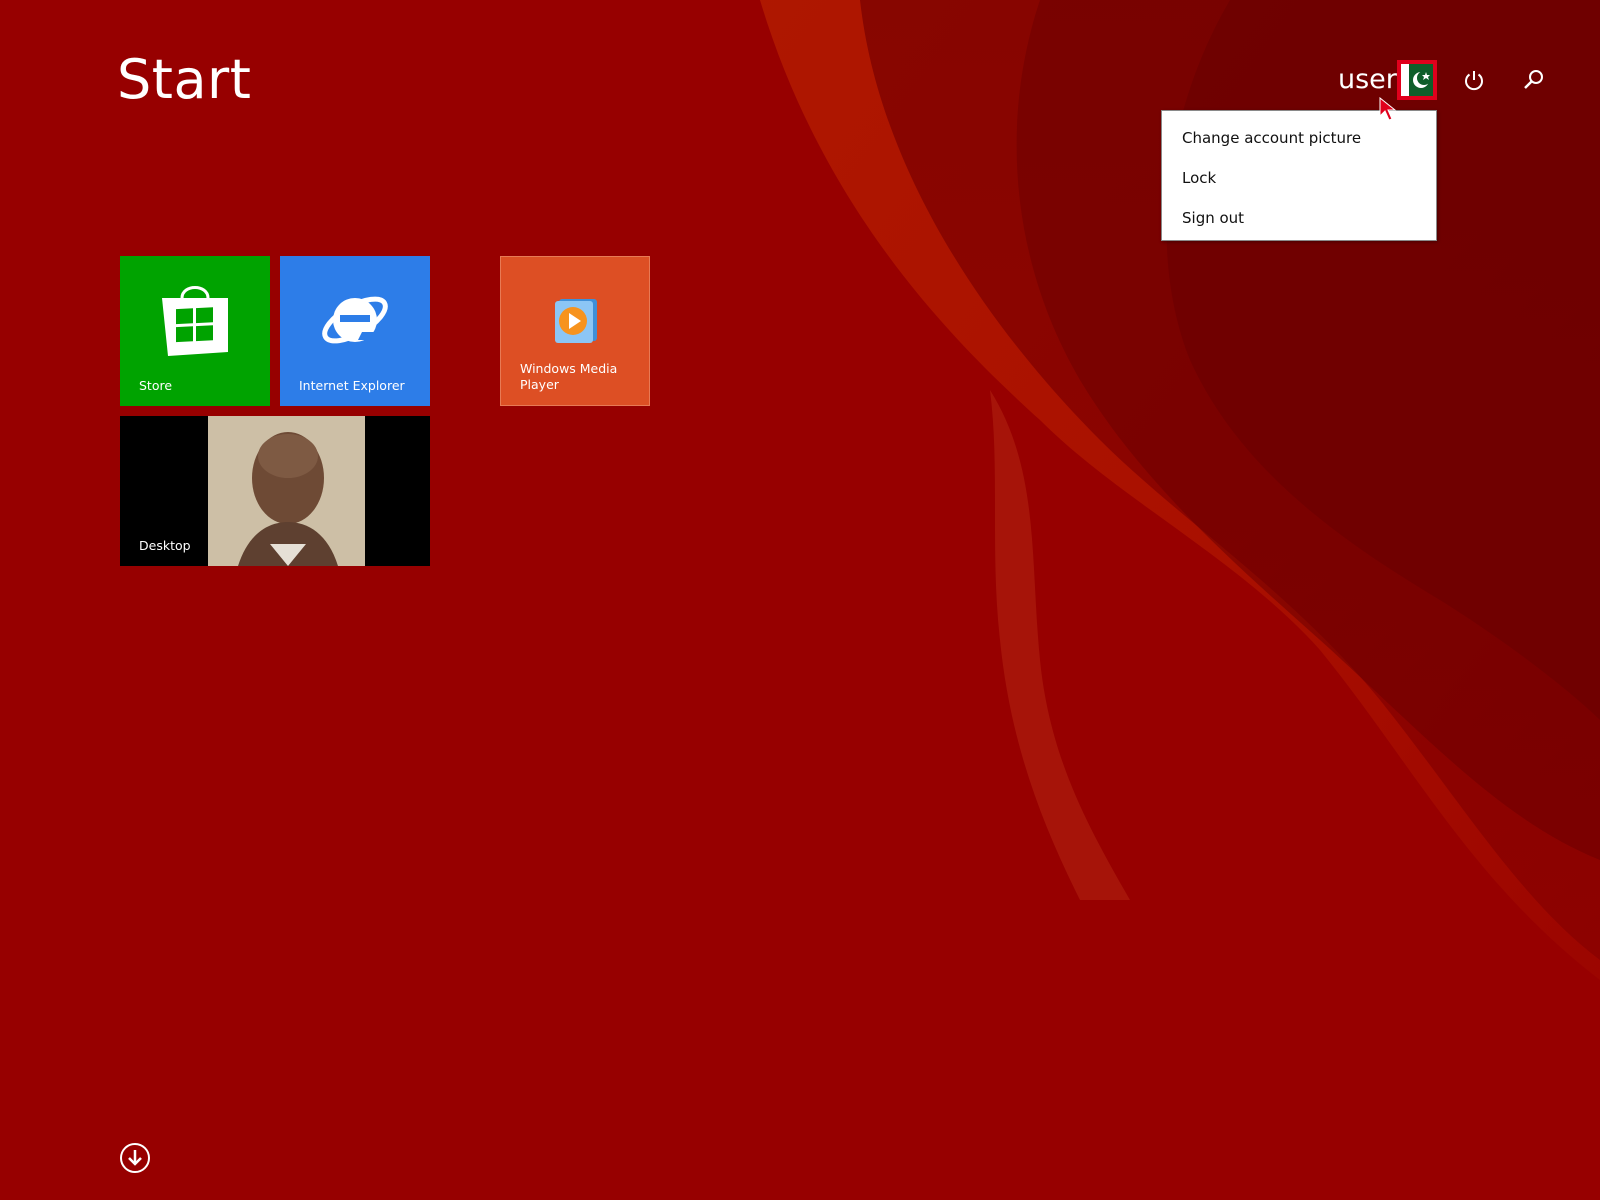 The image size is (1600, 1200). Describe the element at coordinates (569, 376) in the screenshot. I see `tile-windows-media-player-label: Windows Media Player` at that location.